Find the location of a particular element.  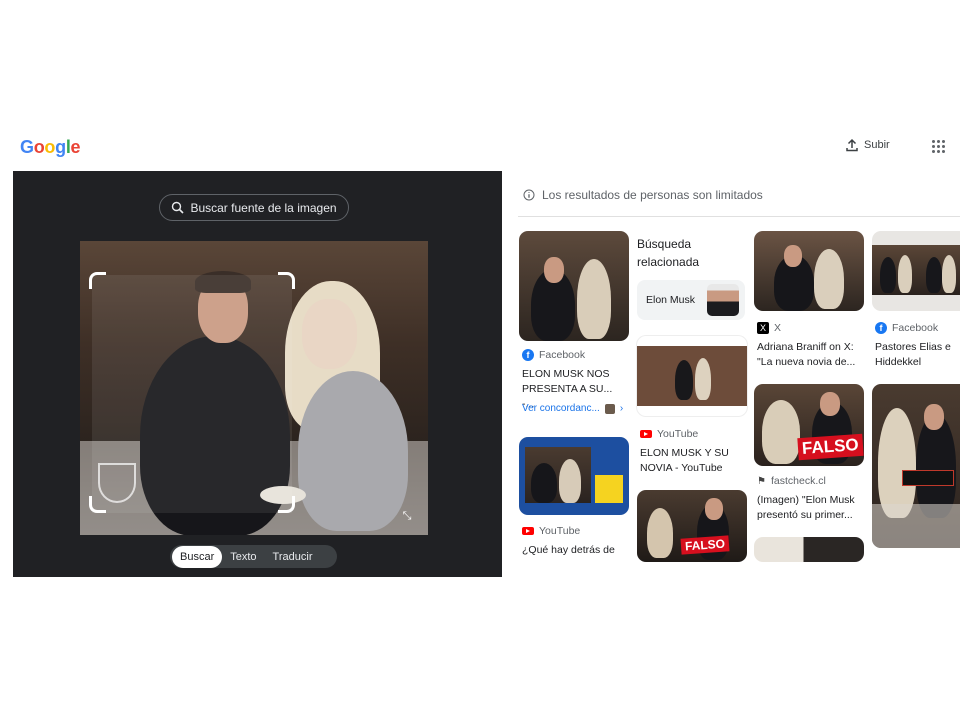

result-thumbnail-4: FALSO is located at coordinates (692, 526).